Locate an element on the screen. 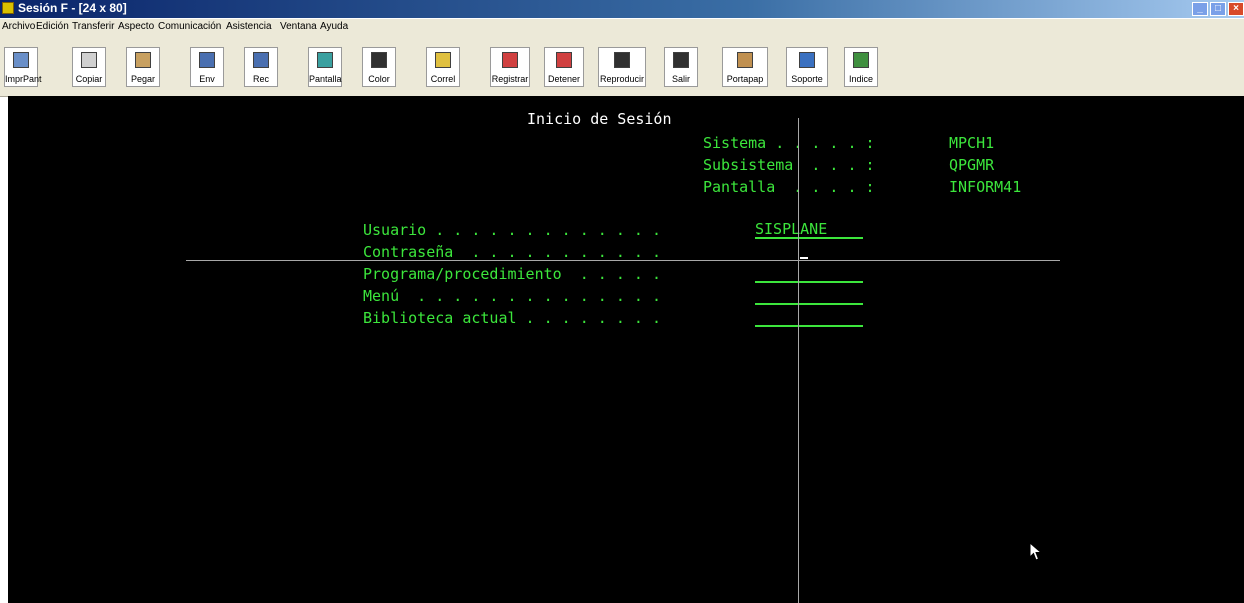 The image size is (1244, 603). rec-button: Rec is located at coordinates (261, 67).